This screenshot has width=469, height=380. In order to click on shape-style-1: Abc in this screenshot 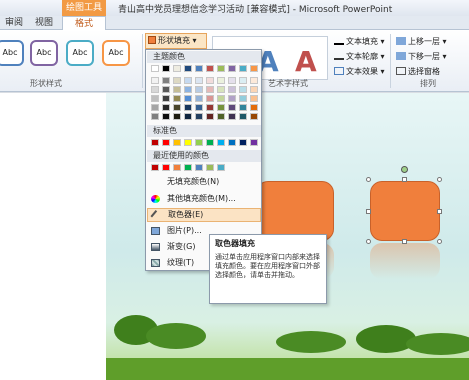, I will do `click(12, 53)`.